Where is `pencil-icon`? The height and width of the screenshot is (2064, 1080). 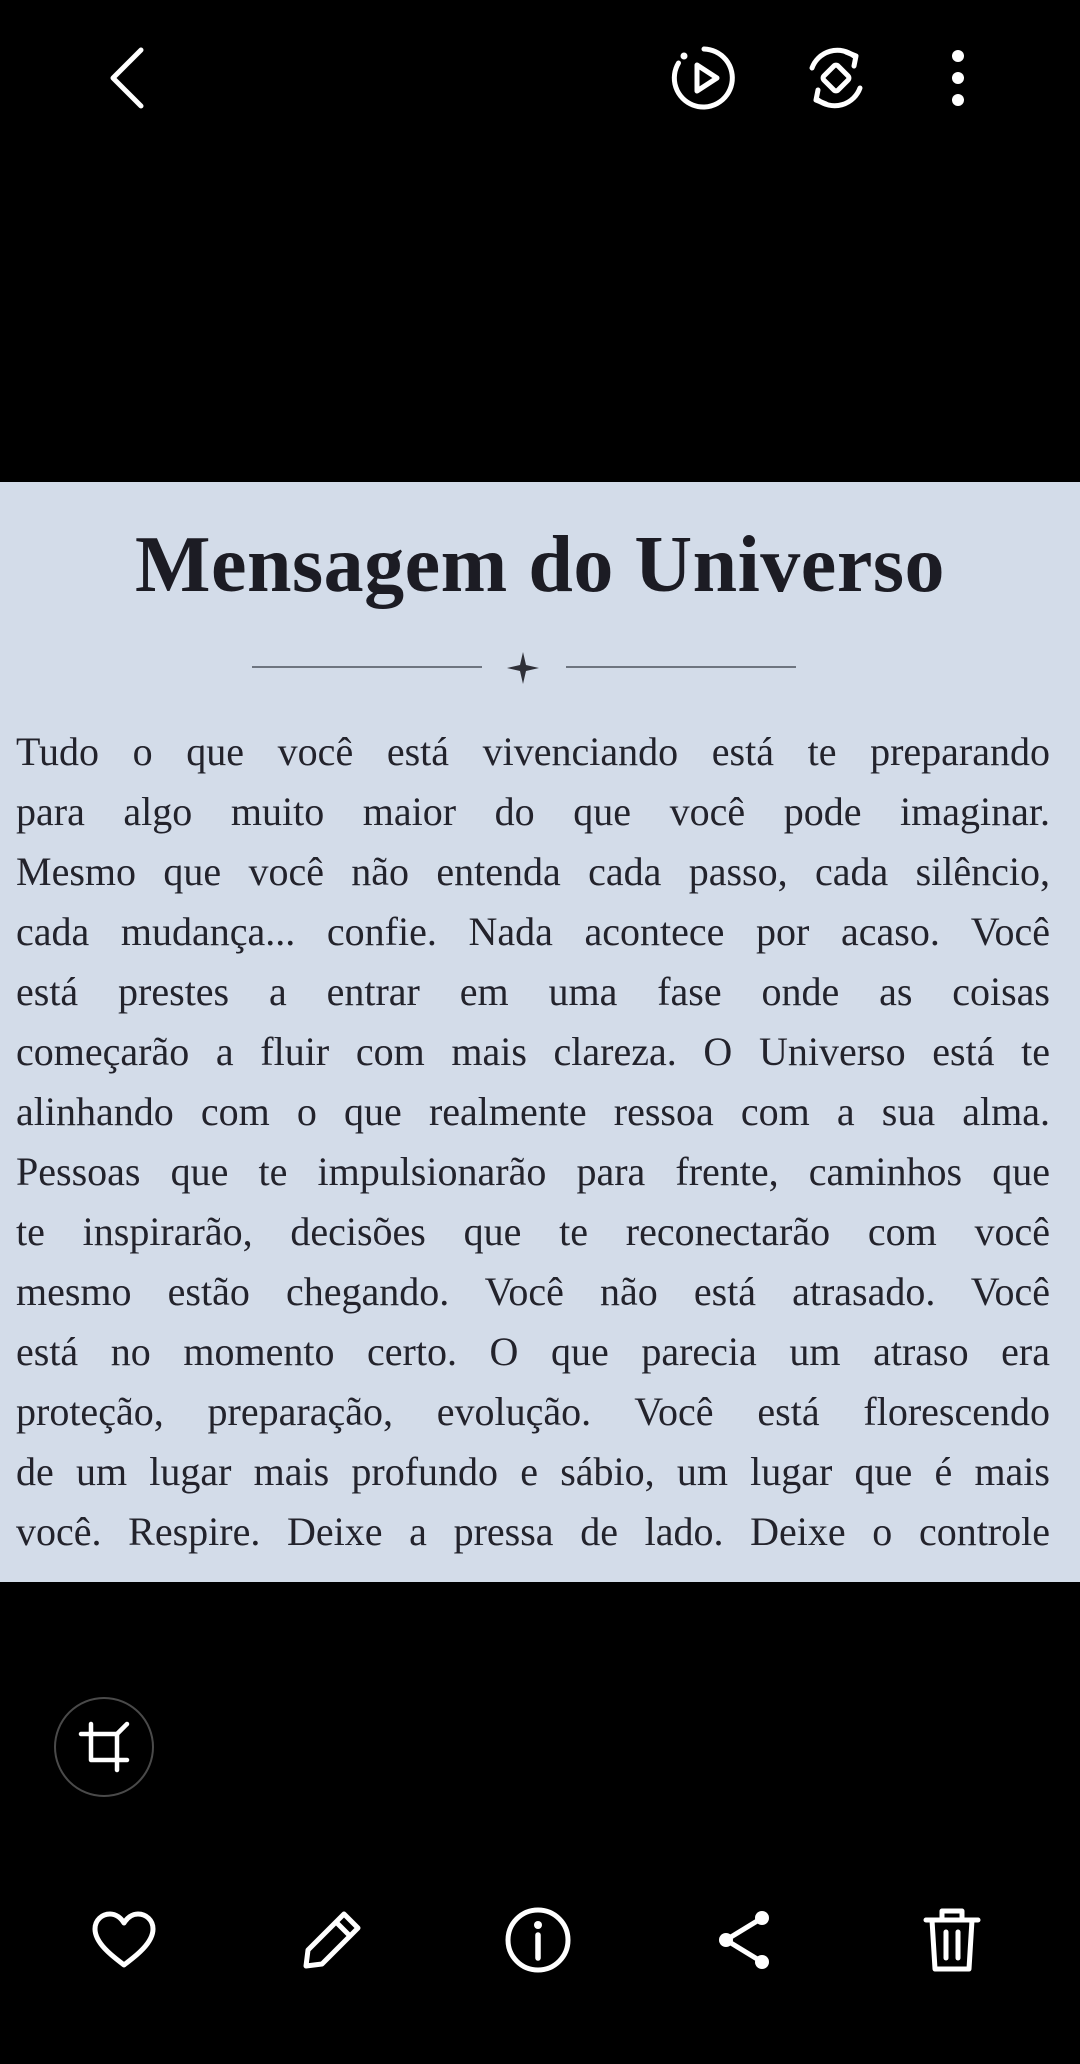
pencil-icon is located at coordinates (332, 1940).